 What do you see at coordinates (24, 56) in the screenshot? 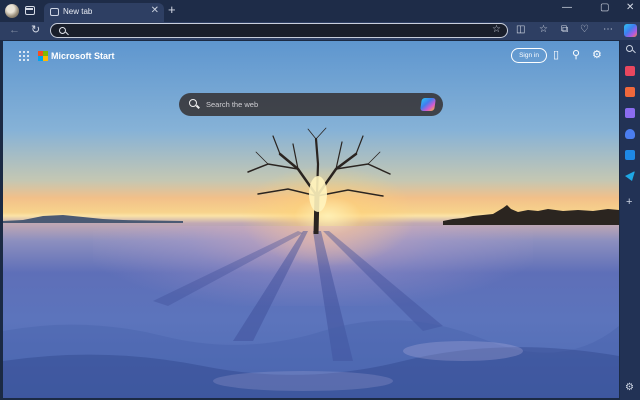
I see `apps-launcher-icon` at bounding box center [24, 56].